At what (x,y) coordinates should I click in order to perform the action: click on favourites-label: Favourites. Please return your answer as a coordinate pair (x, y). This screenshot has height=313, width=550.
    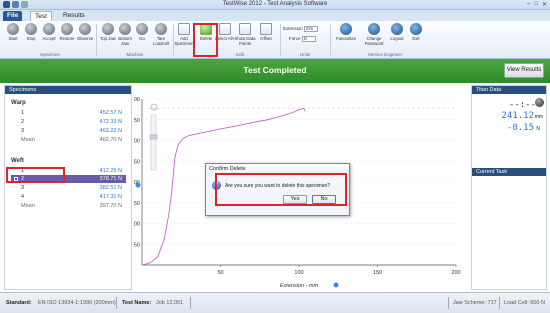
    Looking at the image, I should click on (346, 38).